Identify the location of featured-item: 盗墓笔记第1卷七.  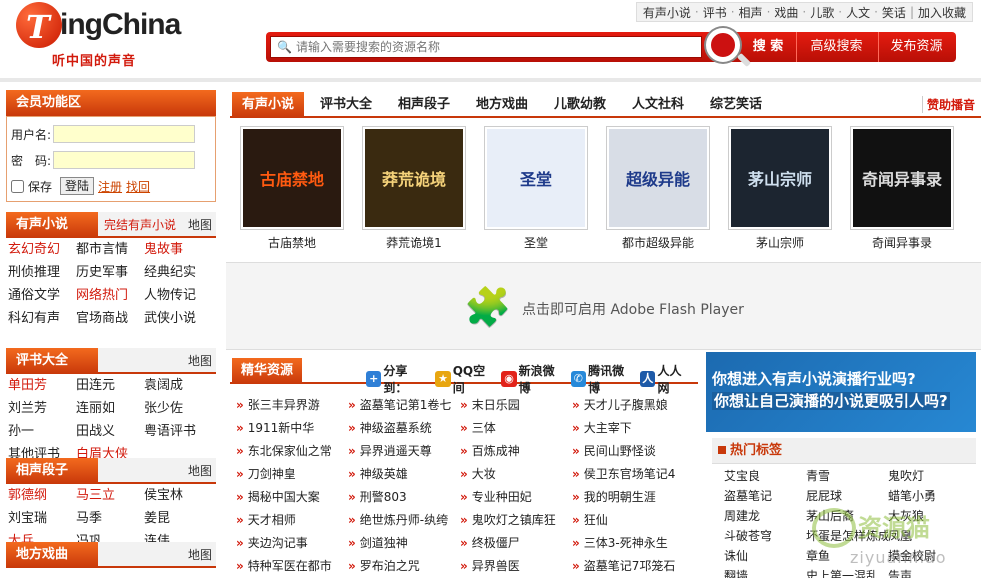
(400, 405).